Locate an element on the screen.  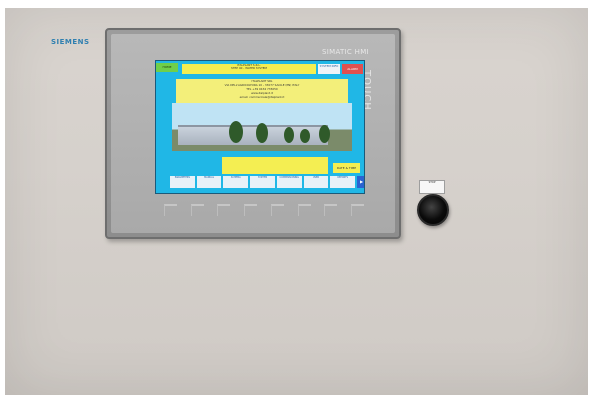
estop-label-plate: STOP is located at coordinates (432, 187).